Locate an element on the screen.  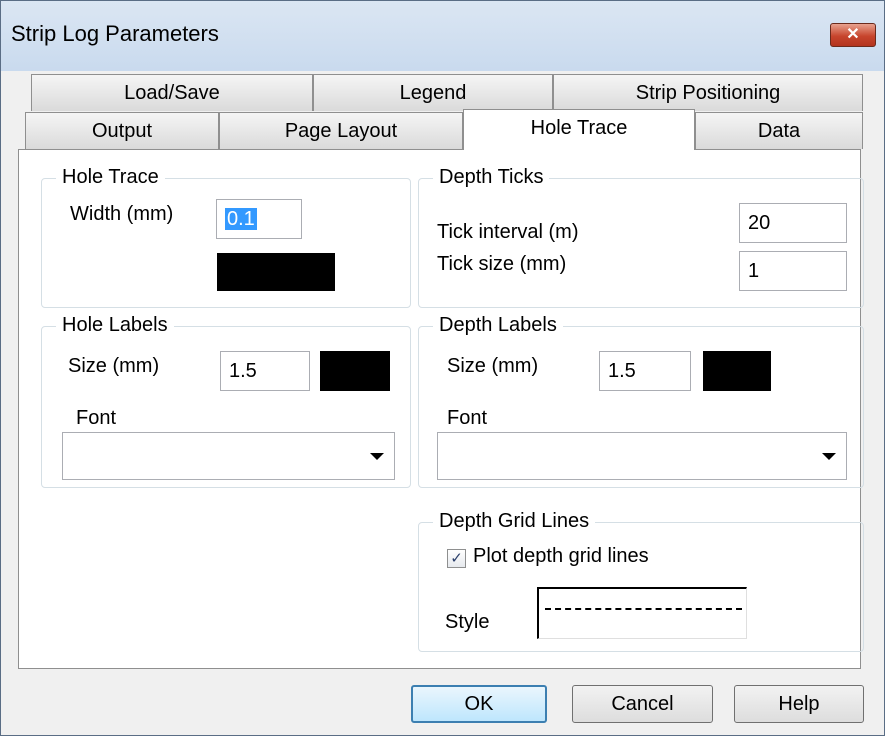
group-title: Hole Labels is located at coordinates (115, 325).